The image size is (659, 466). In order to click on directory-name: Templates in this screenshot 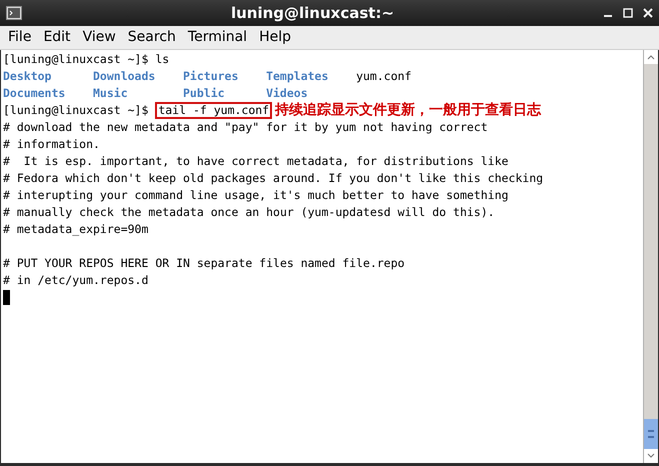, I will do `click(297, 76)`.